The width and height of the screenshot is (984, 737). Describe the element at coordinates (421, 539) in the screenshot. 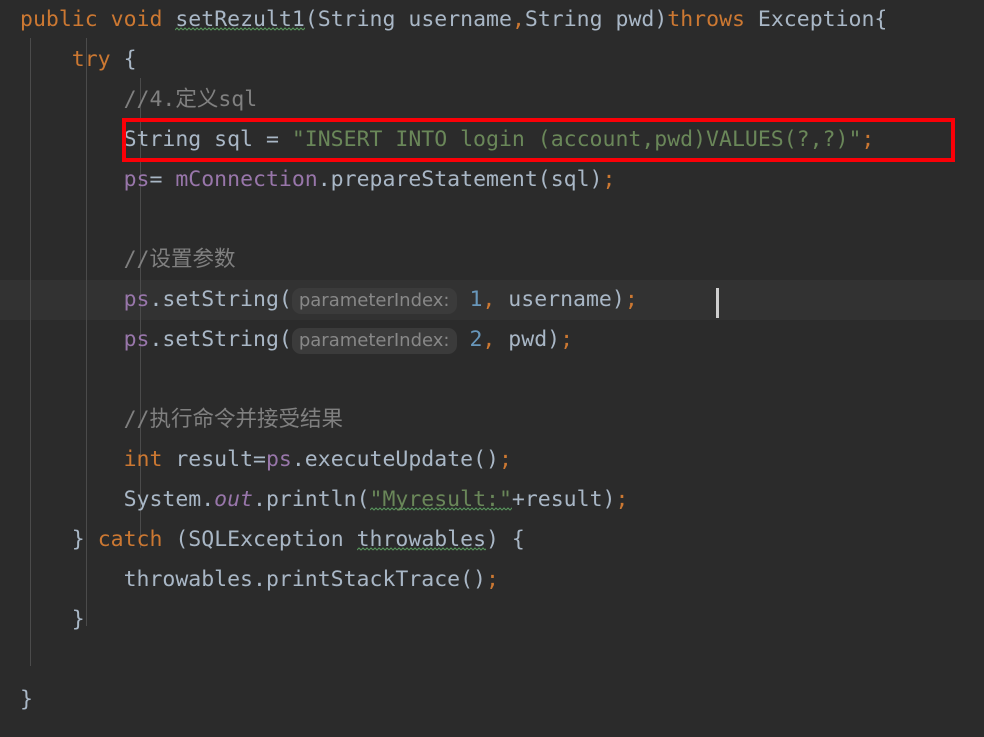

I see `code-token: throwables` at that location.